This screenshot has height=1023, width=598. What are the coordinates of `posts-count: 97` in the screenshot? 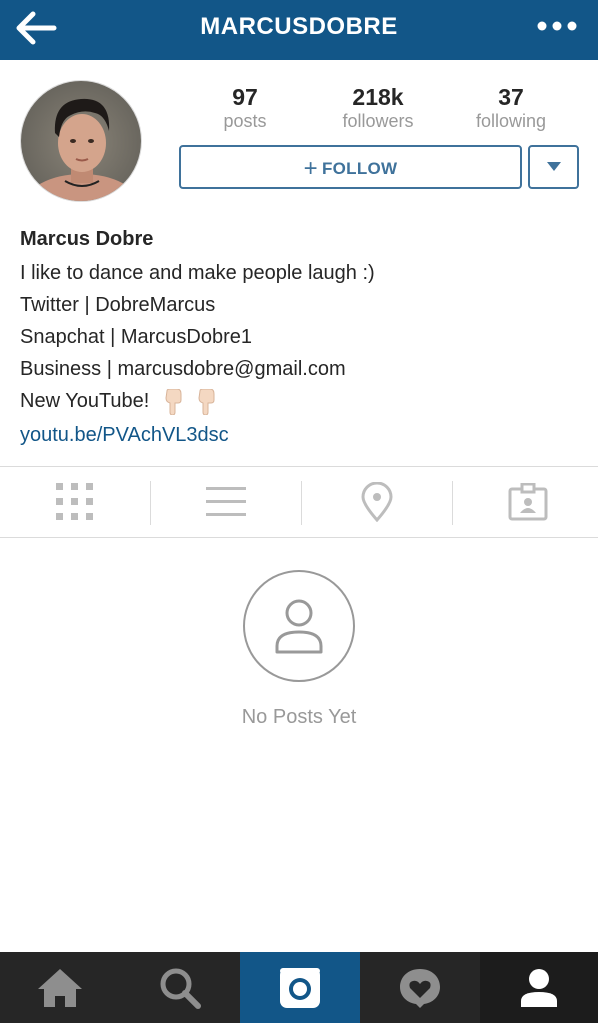 It's located at (245, 97).